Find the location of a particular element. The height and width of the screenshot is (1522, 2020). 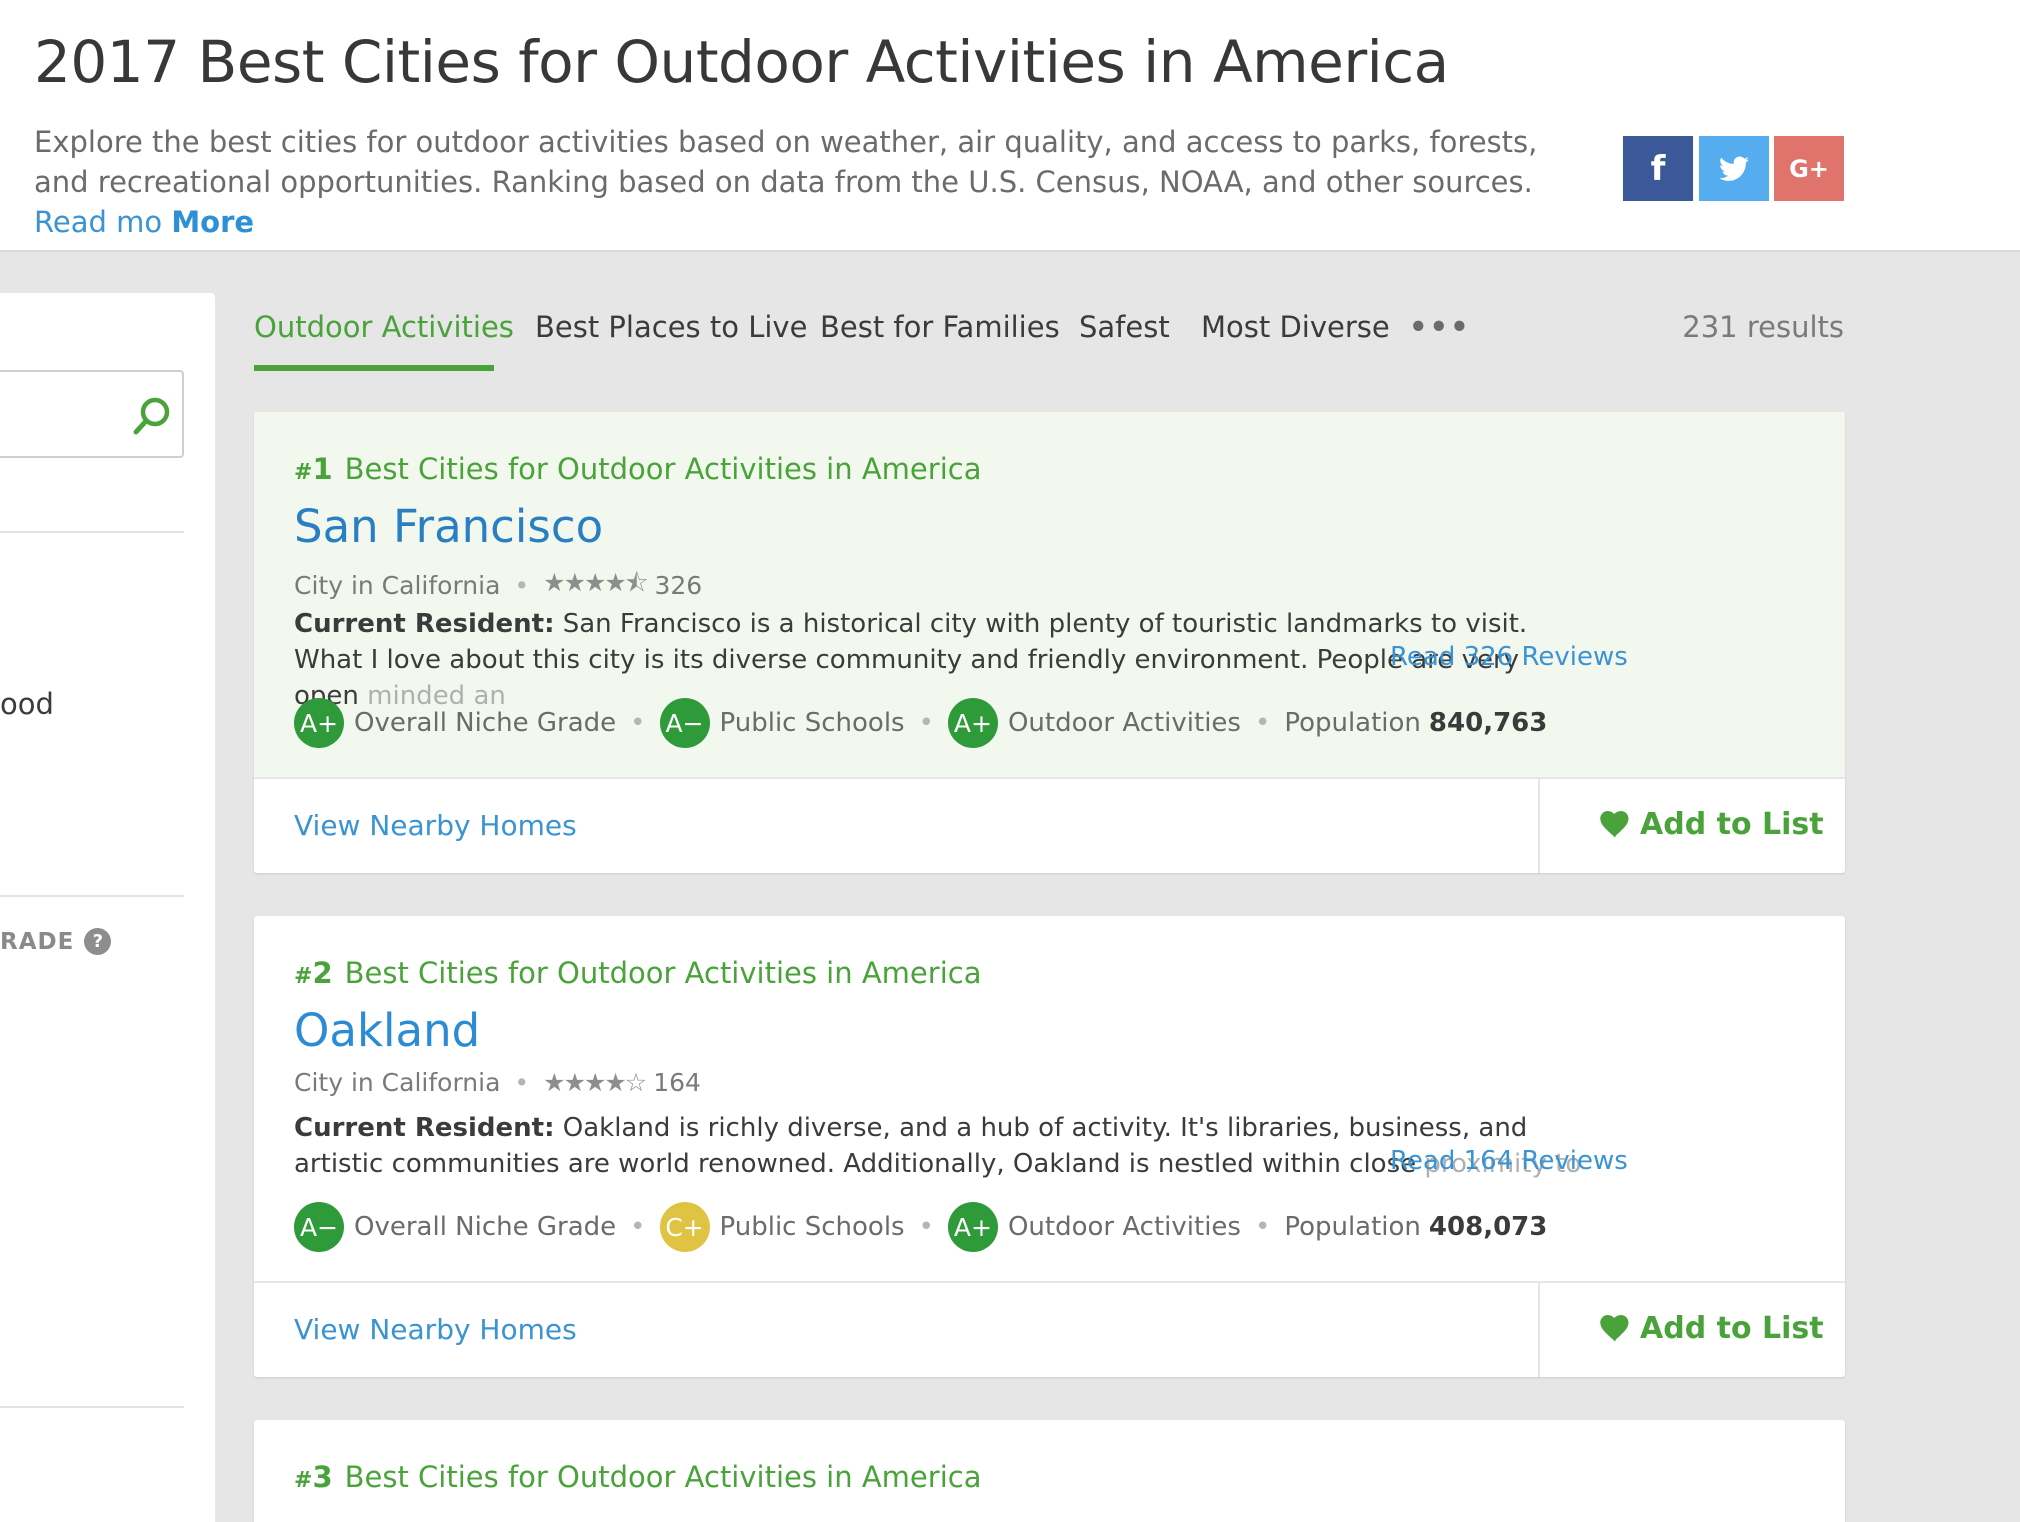

sidebar-filter-option: ood is located at coordinates (27, 704).